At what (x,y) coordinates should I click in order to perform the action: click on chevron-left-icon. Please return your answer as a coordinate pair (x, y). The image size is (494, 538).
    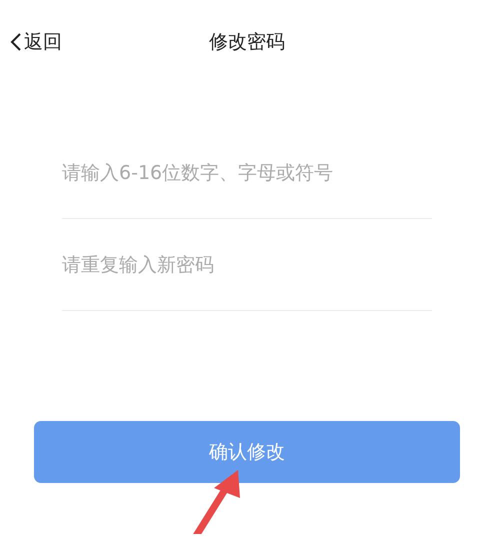
    Looking at the image, I should click on (16, 42).